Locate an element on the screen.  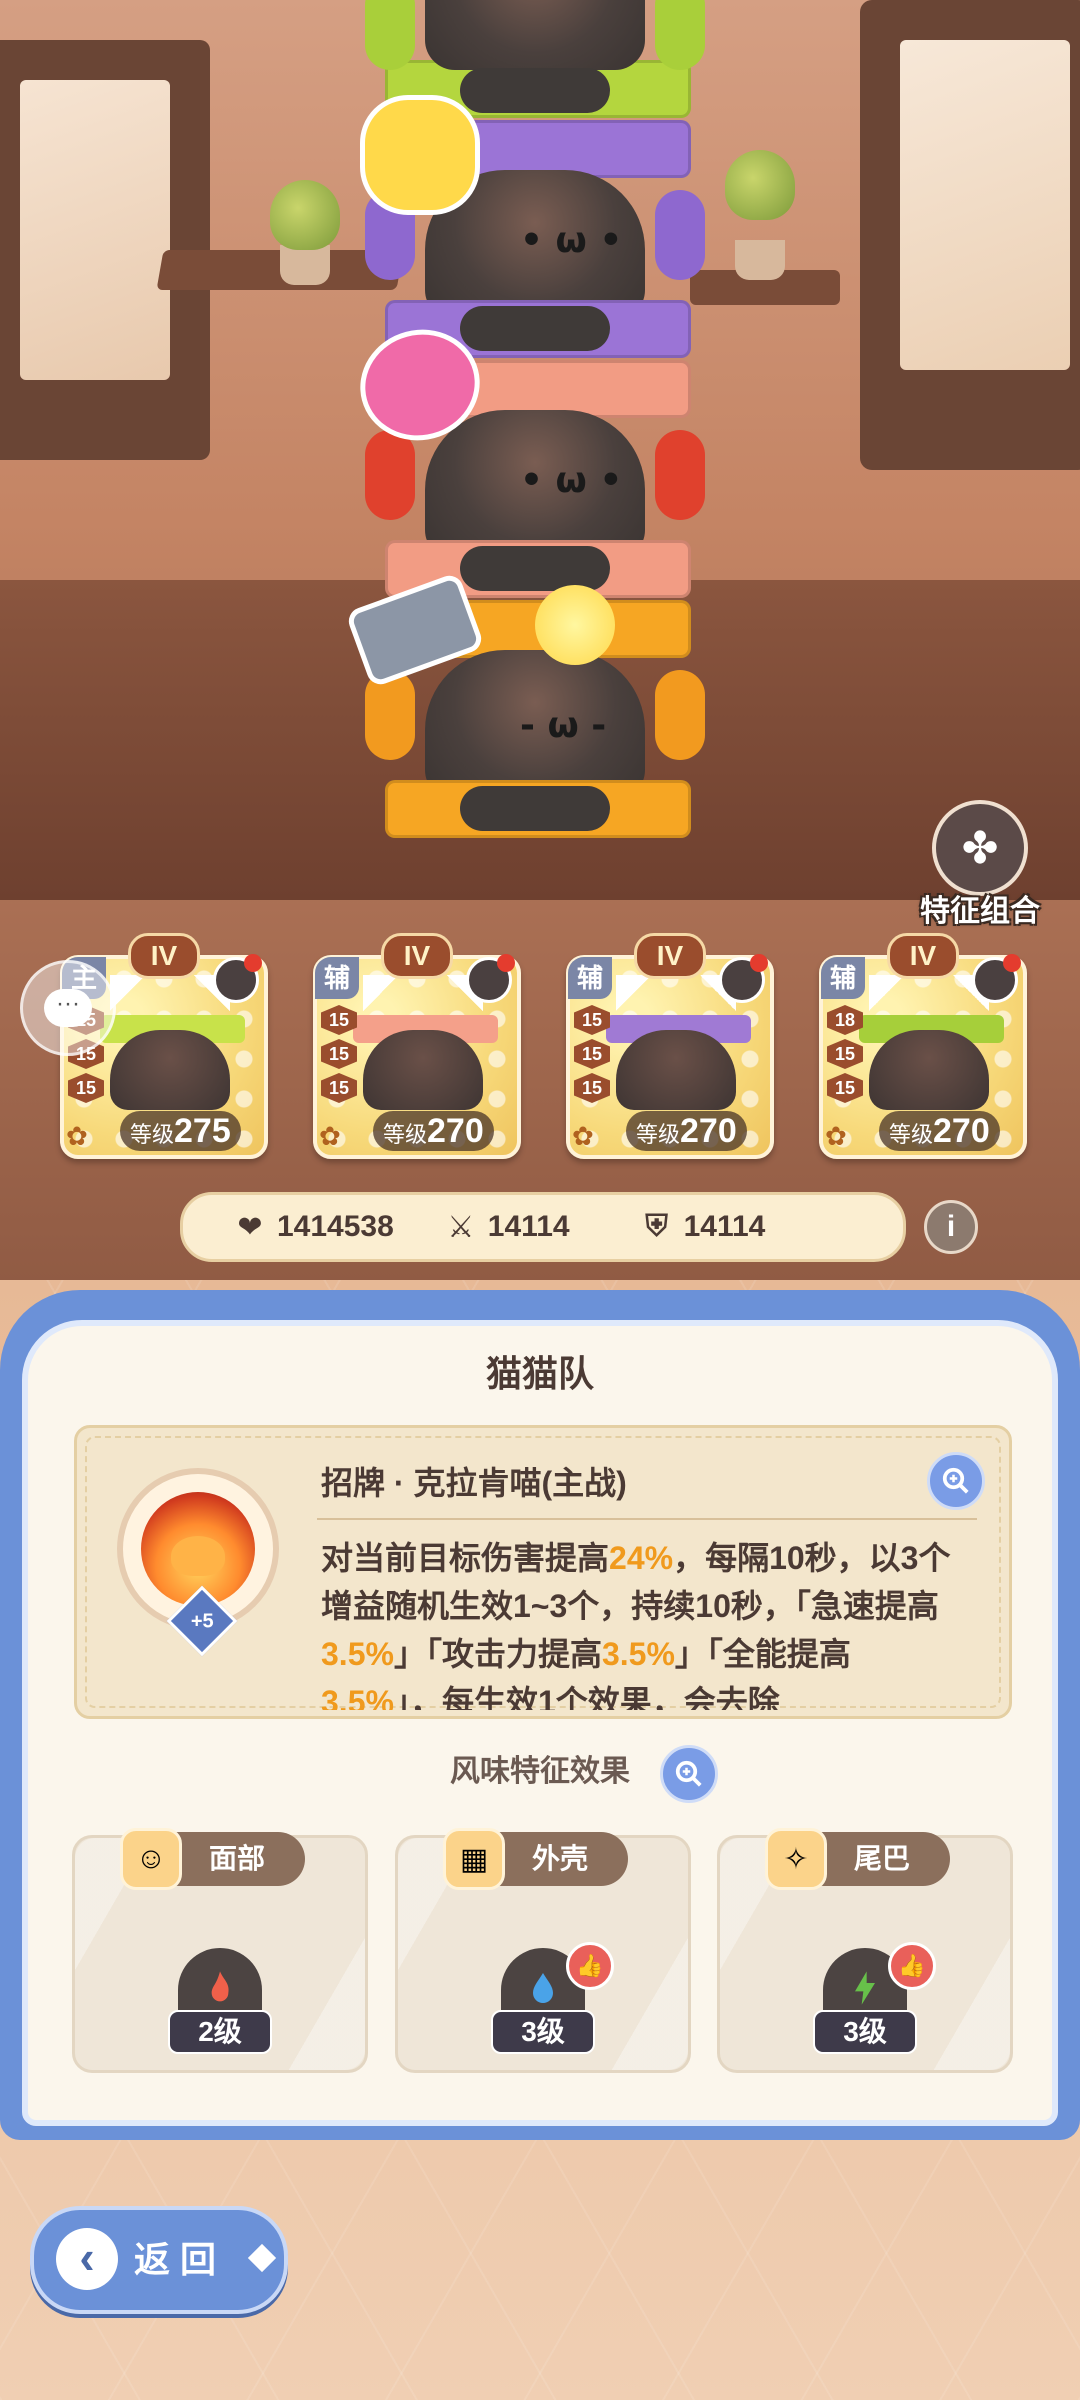
magnifier-icon is located at coordinates (688, 1773).